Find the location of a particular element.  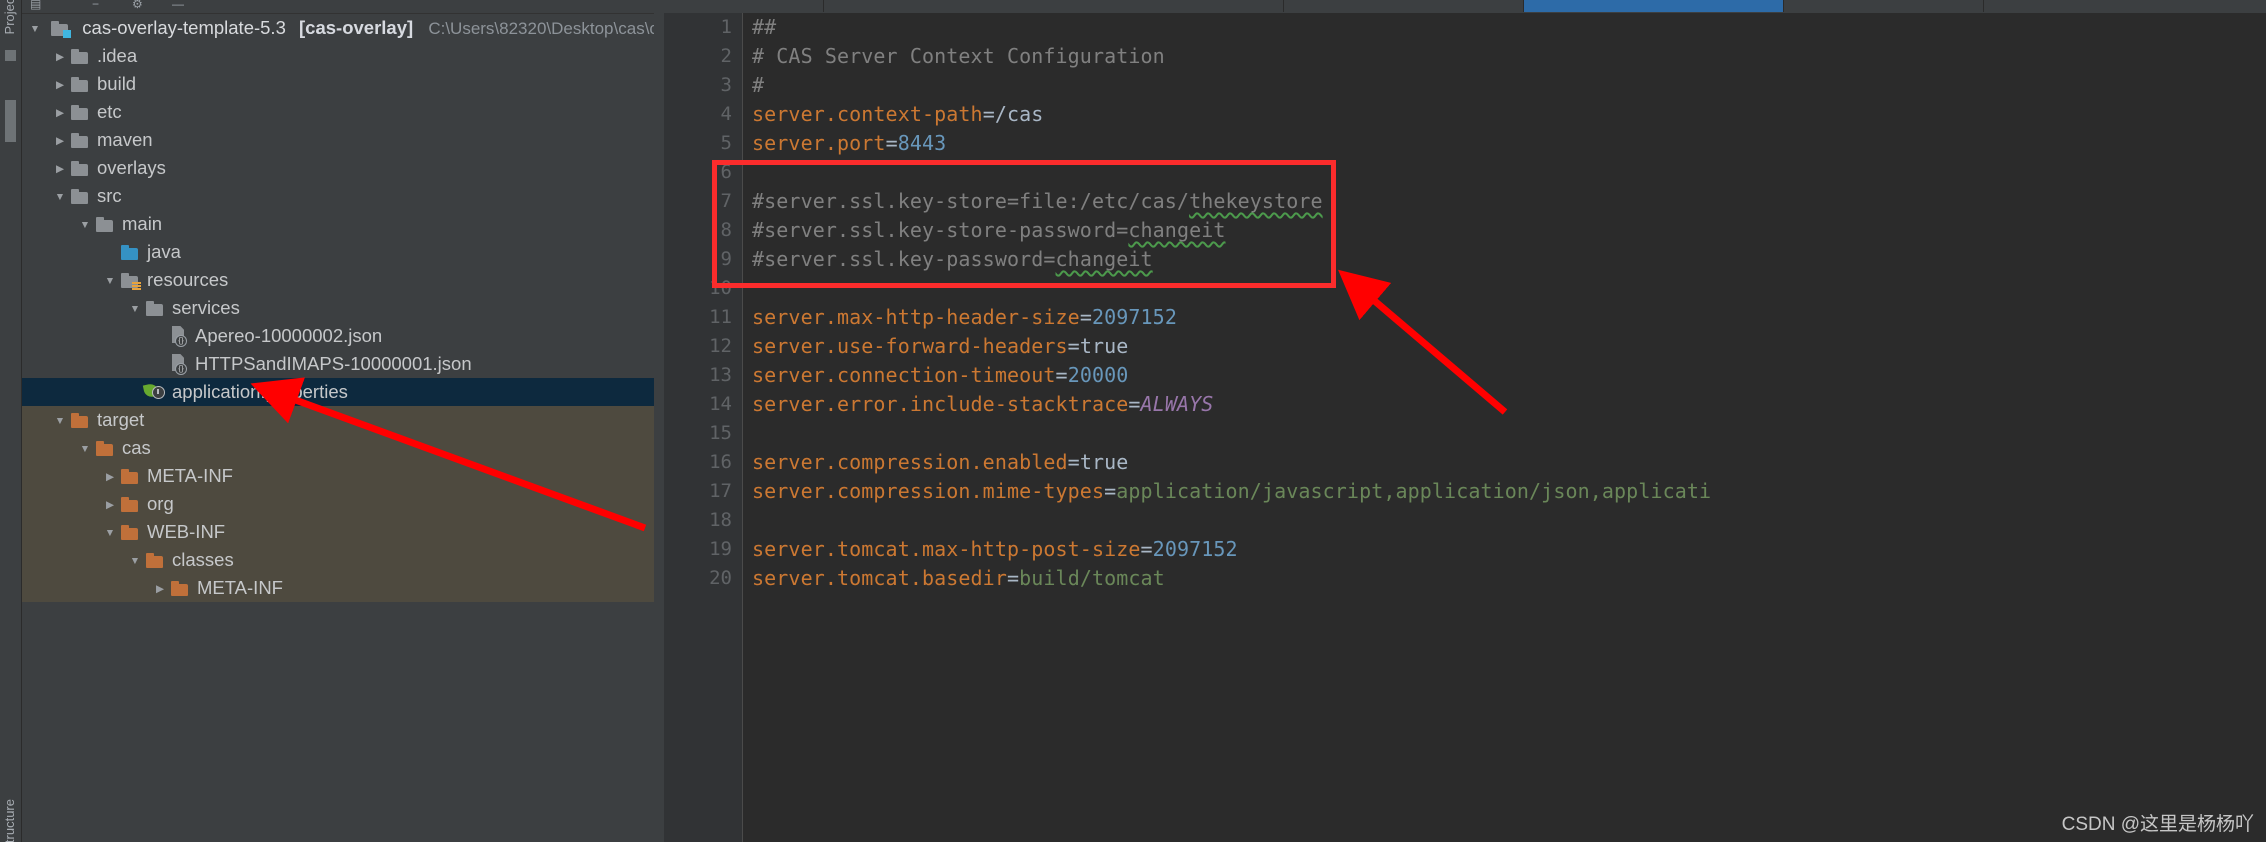

line-number-1: 1 is located at coordinates (726, 27).